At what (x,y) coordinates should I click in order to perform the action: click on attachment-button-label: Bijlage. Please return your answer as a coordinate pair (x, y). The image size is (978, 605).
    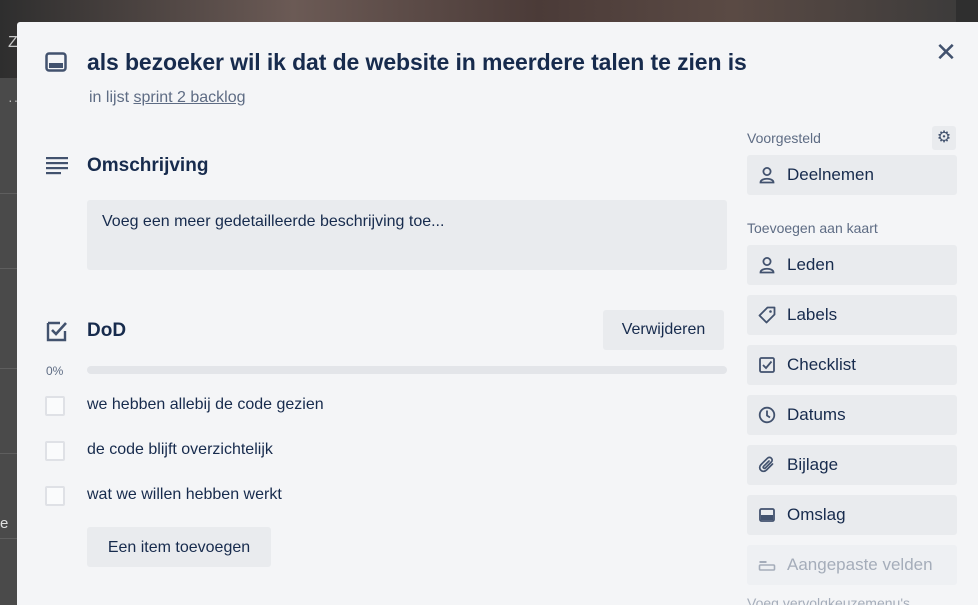
    Looking at the image, I should click on (813, 464).